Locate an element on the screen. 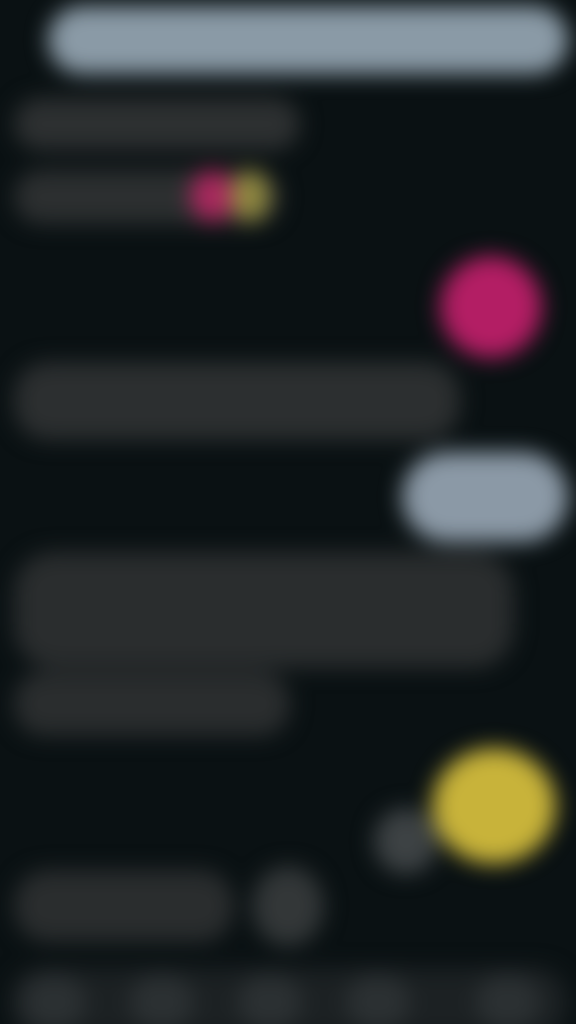 The height and width of the screenshot is (1024, 576). message-bubble-outgoing is located at coordinates (485, 497).